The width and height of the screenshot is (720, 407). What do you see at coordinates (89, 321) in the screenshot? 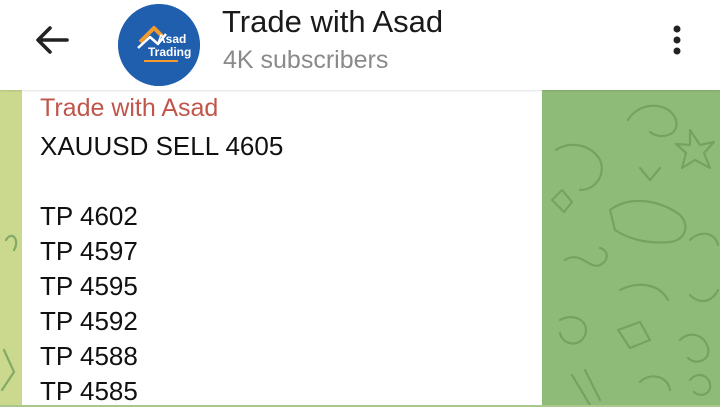
I see `take-profit-line: TP 4592` at bounding box center [89, 321].